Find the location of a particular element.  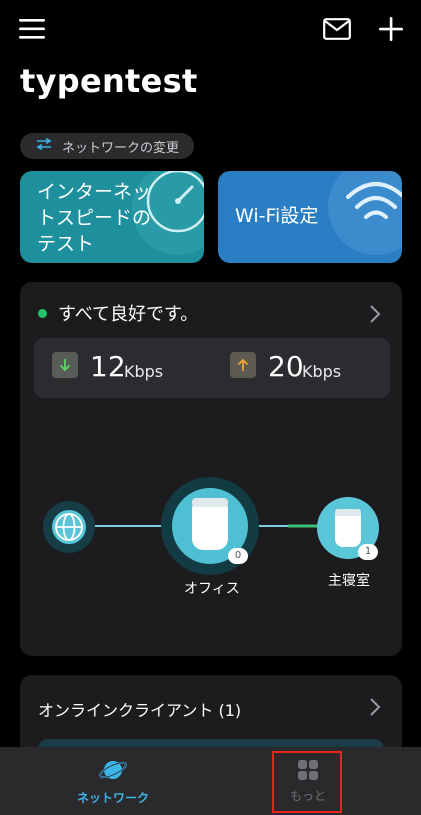

speed-readout: 12 Kbps 20 Kbps is located at coordinates (212, 368).